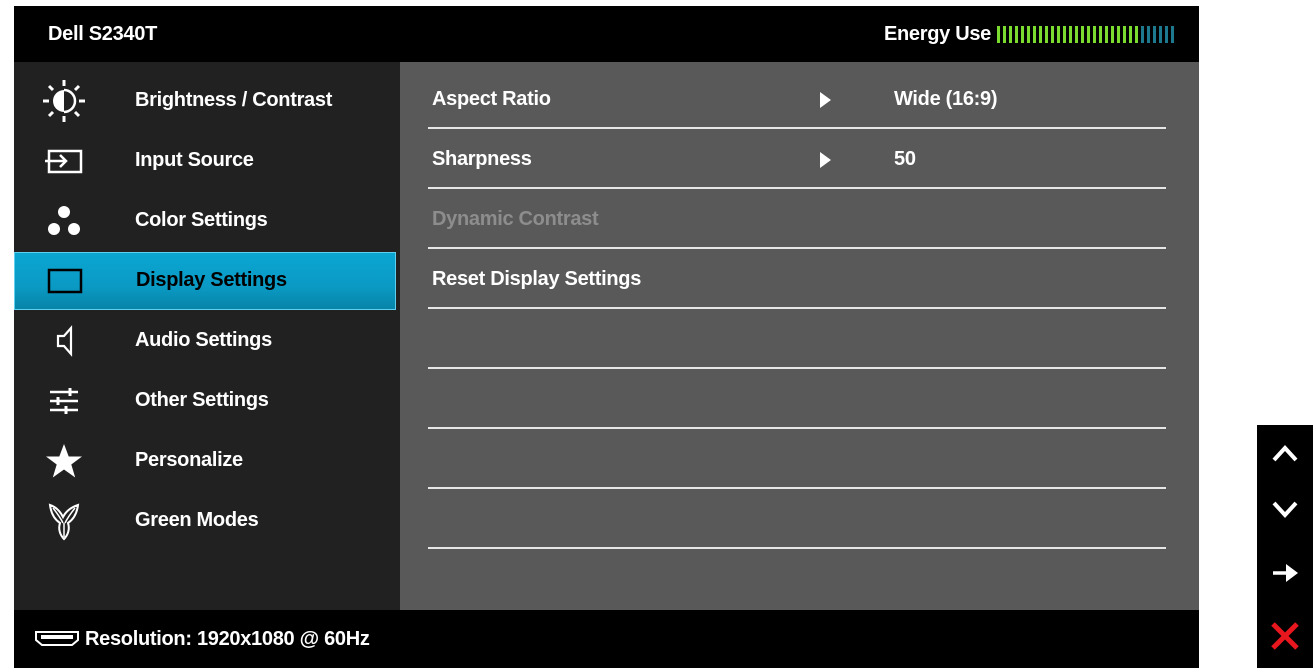 The height and width of the screenshot is (668, 1313). I want to click on window-title: Dell S2340T, so click(102, 34).